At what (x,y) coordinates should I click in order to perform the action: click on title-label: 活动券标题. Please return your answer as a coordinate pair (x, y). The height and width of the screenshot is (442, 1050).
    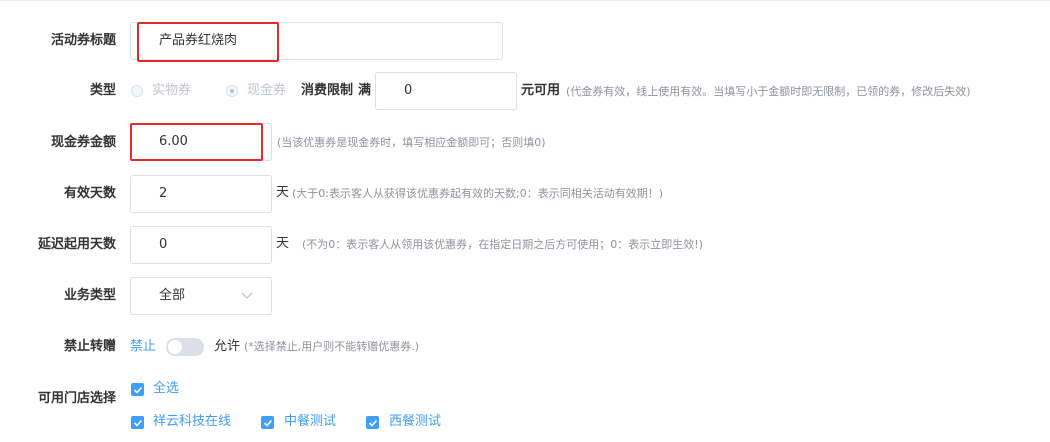
    Looking at the image, I should click on (83, 40).